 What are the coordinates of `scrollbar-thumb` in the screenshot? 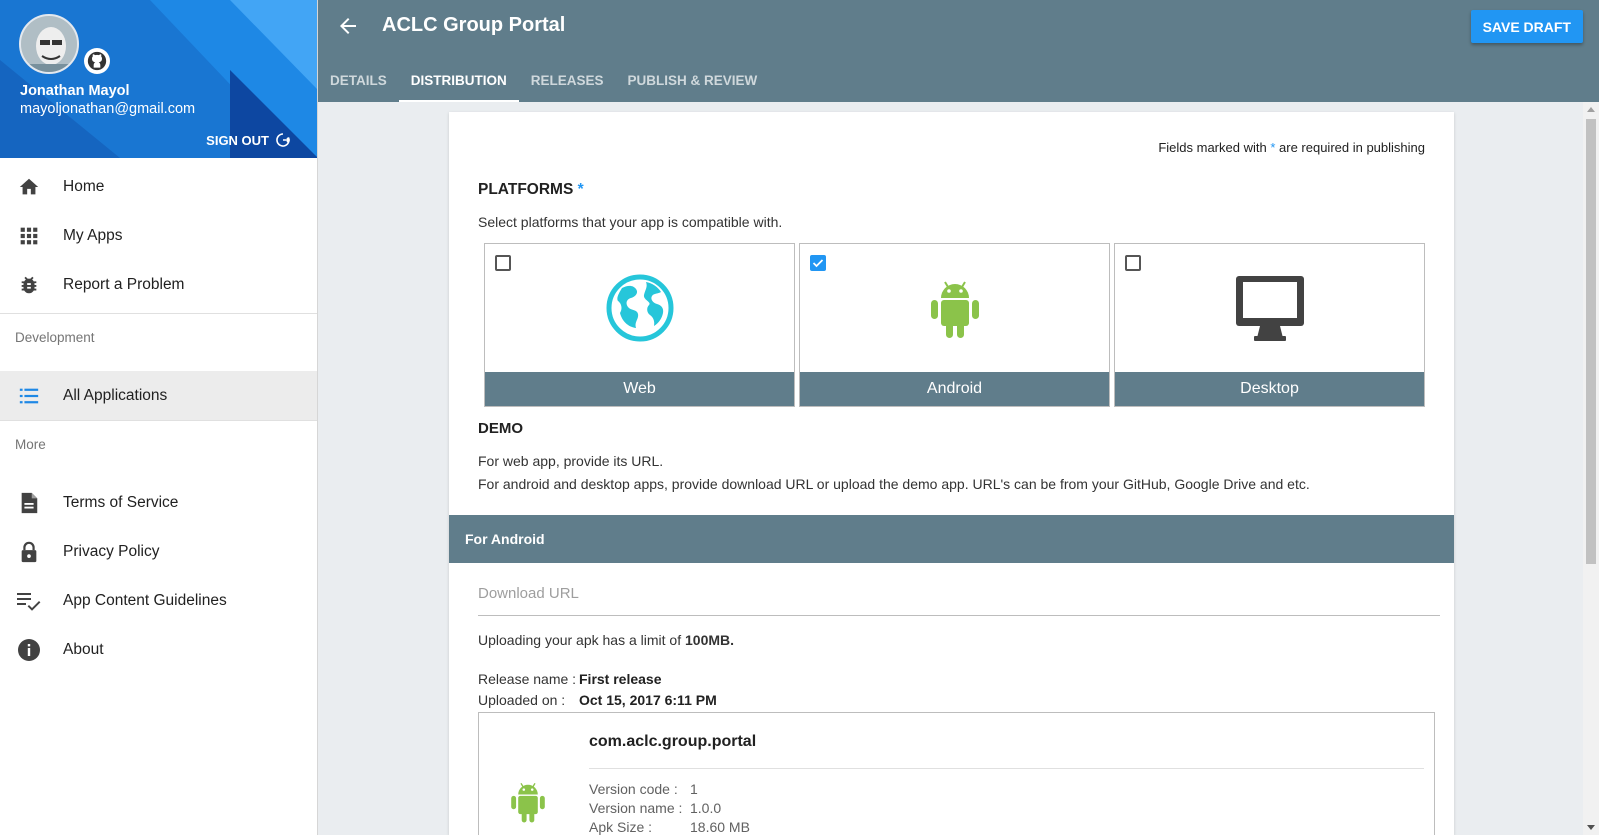 It's located at (1591, 341).